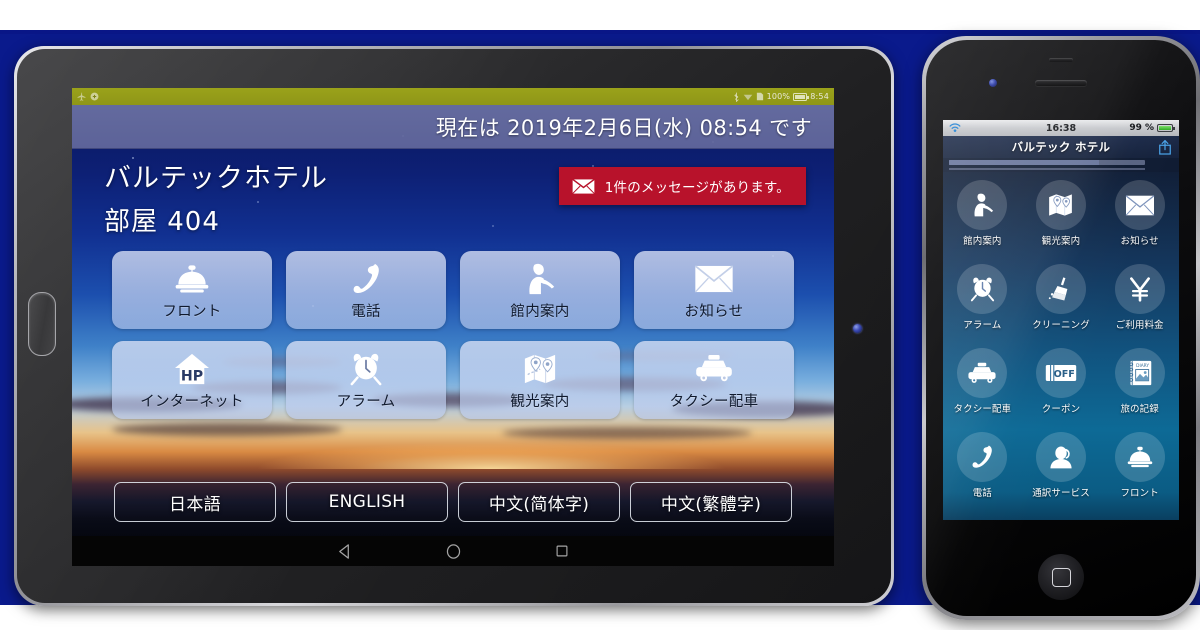 The height and width of the screenshot is (630, 1200). I want to click on tablet-front-camera-icon, so click(857, 328).